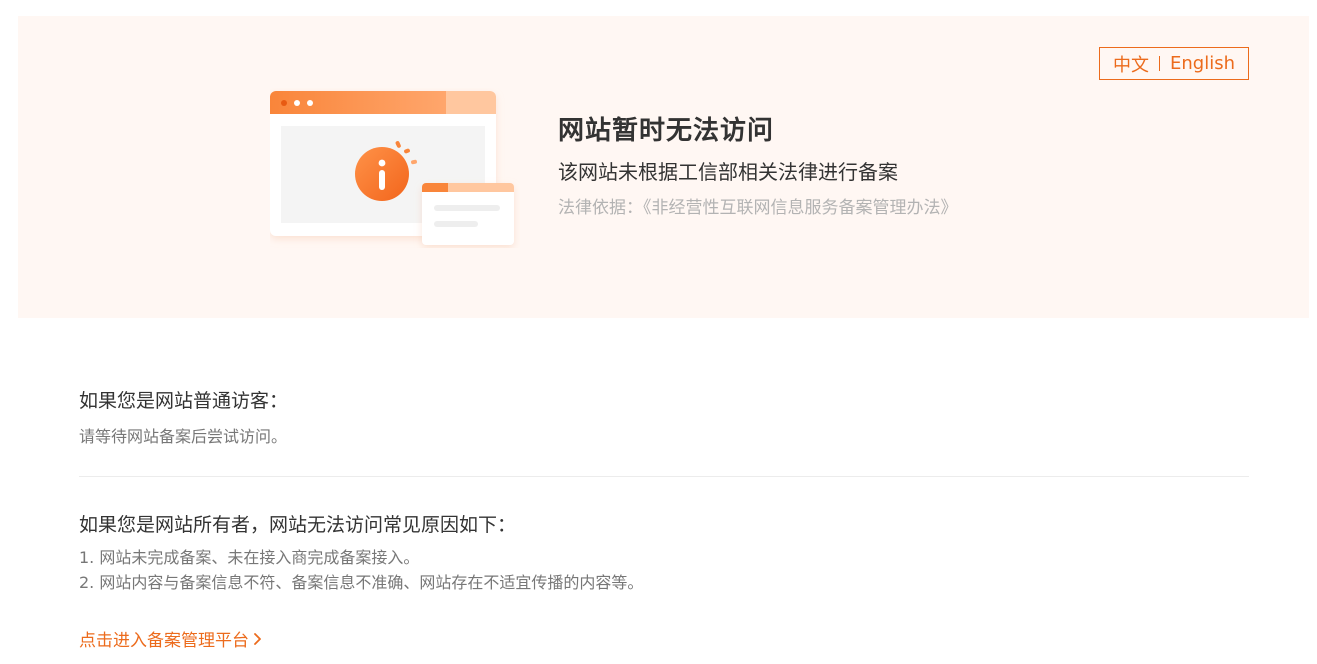  What do you see at coordinates (666, 131) in the screenshot?
I see `page-title: 网站暂时无法访问` at bounding box center [666, 131].